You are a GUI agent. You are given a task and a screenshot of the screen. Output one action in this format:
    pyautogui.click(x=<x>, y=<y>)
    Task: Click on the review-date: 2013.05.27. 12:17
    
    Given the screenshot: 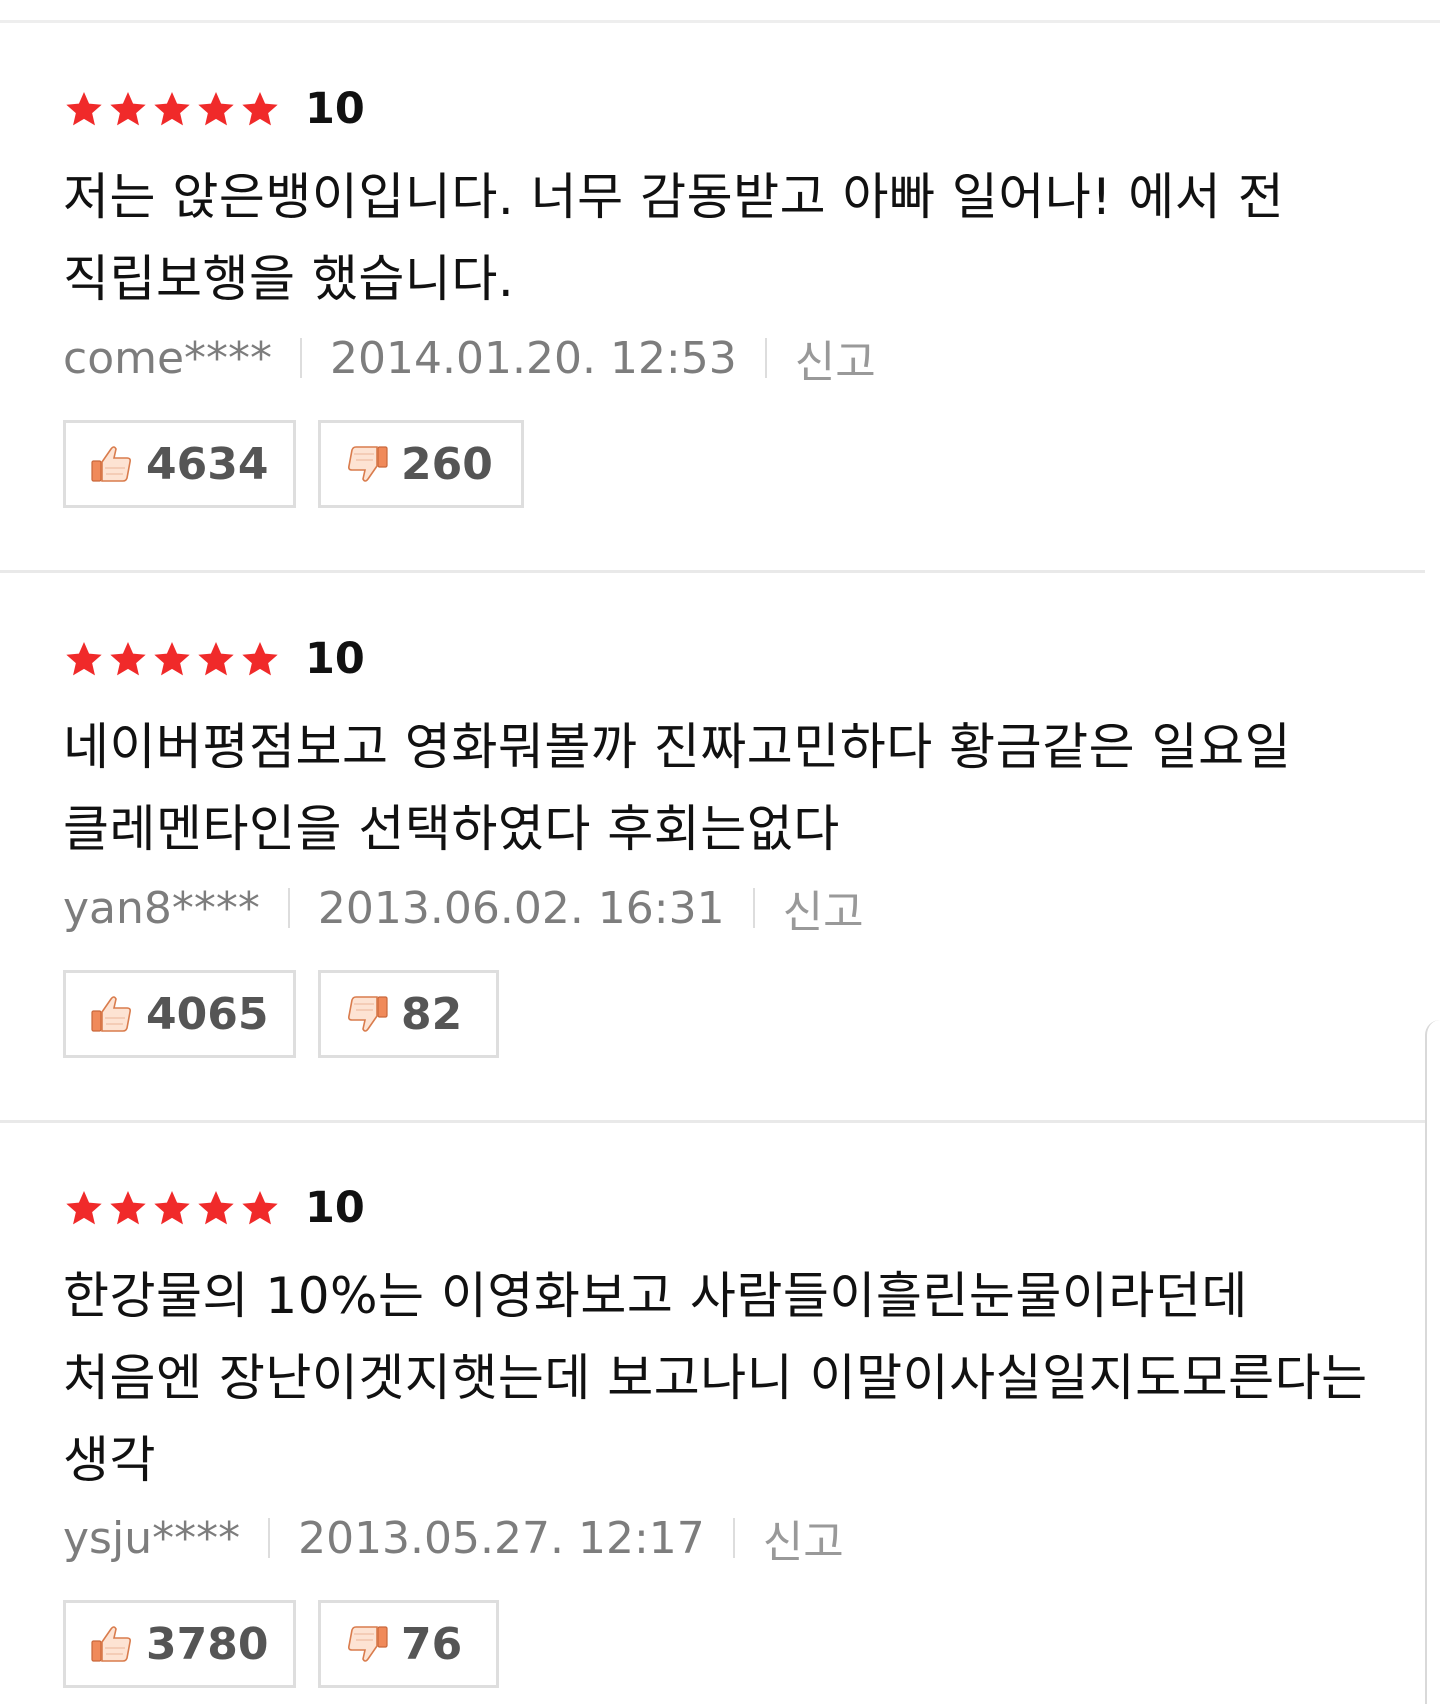 What is the action you would take?
    pyautogui.click(x=501, y=1538)
    